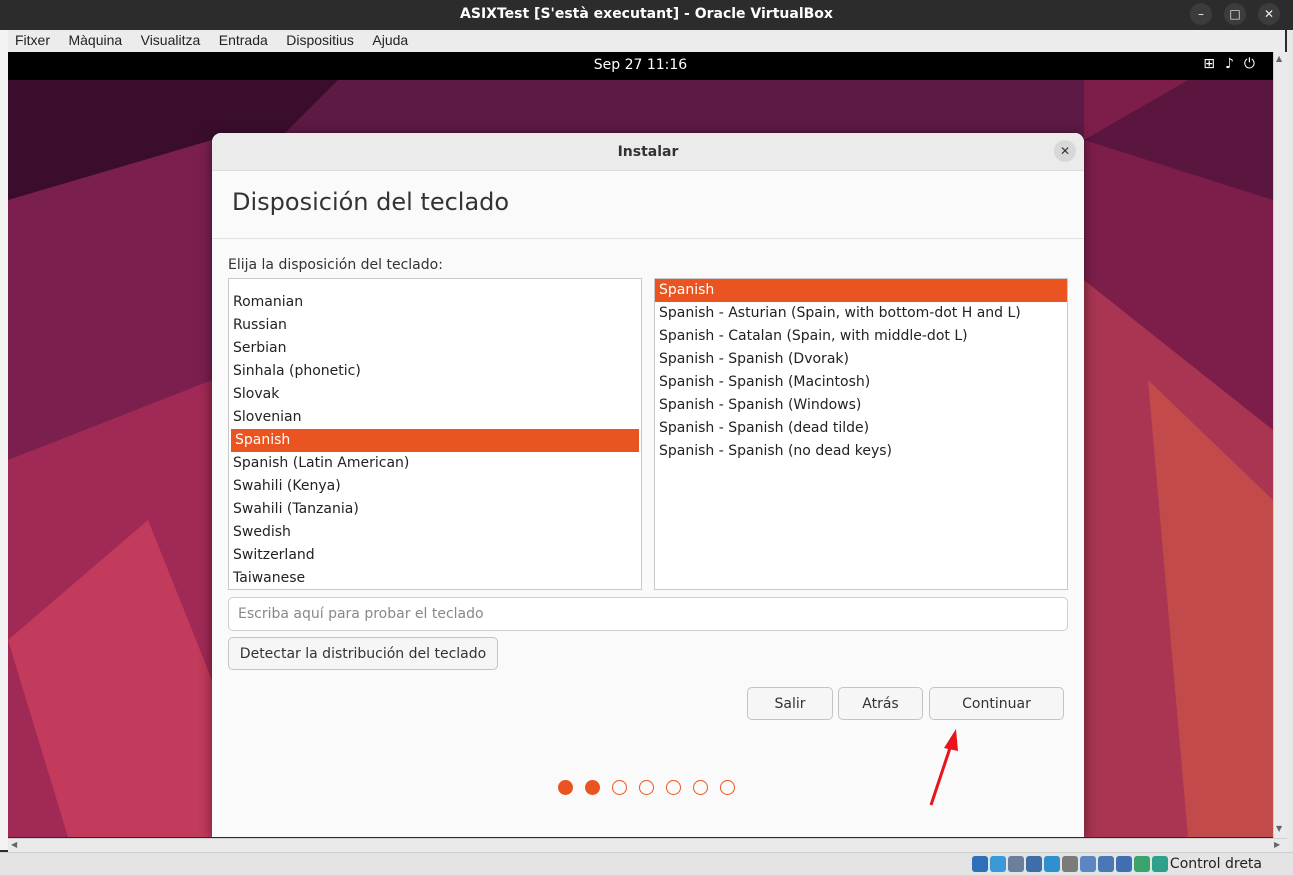 The width and height of the screenshot is (1293, 875). What do you see at coordinates (32, 39) in the screenshot?
I see `menu-fitxer: Fitxer` at bounding box center [32, 39].